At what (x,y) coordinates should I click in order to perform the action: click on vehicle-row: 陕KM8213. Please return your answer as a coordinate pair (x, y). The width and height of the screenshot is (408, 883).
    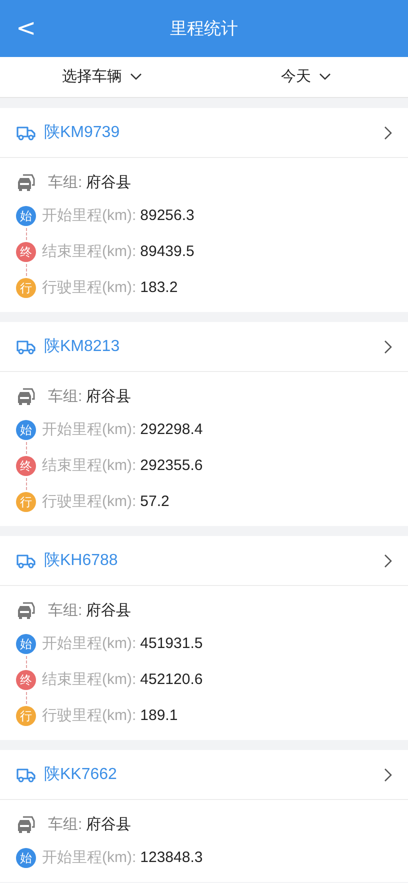
    Looking at the image, I should click on (204, 347).